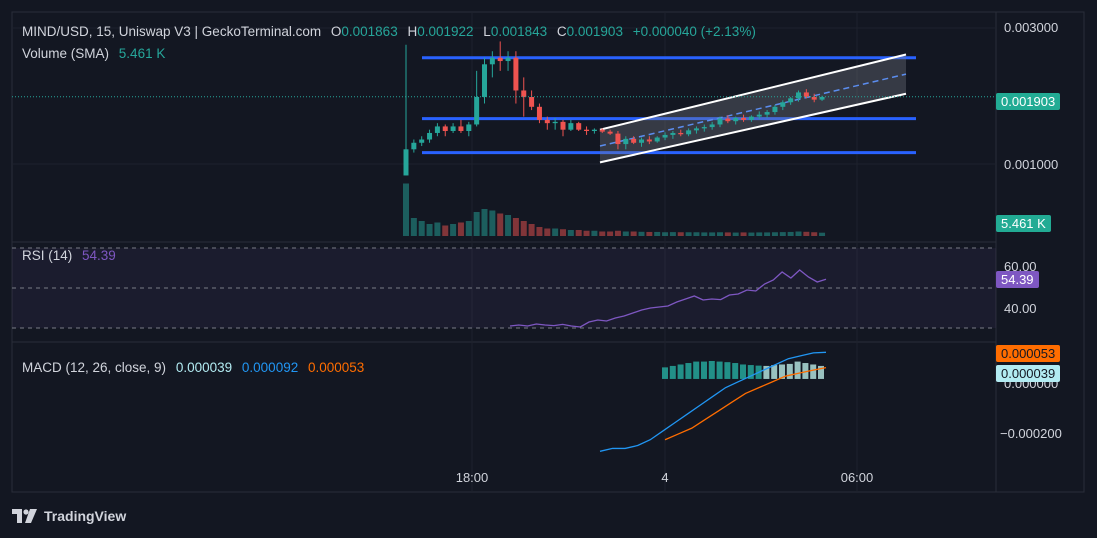 This screenshot has width=1097, height=538. I want to click on volume-label: Volume (SMA), so click(66, 53).